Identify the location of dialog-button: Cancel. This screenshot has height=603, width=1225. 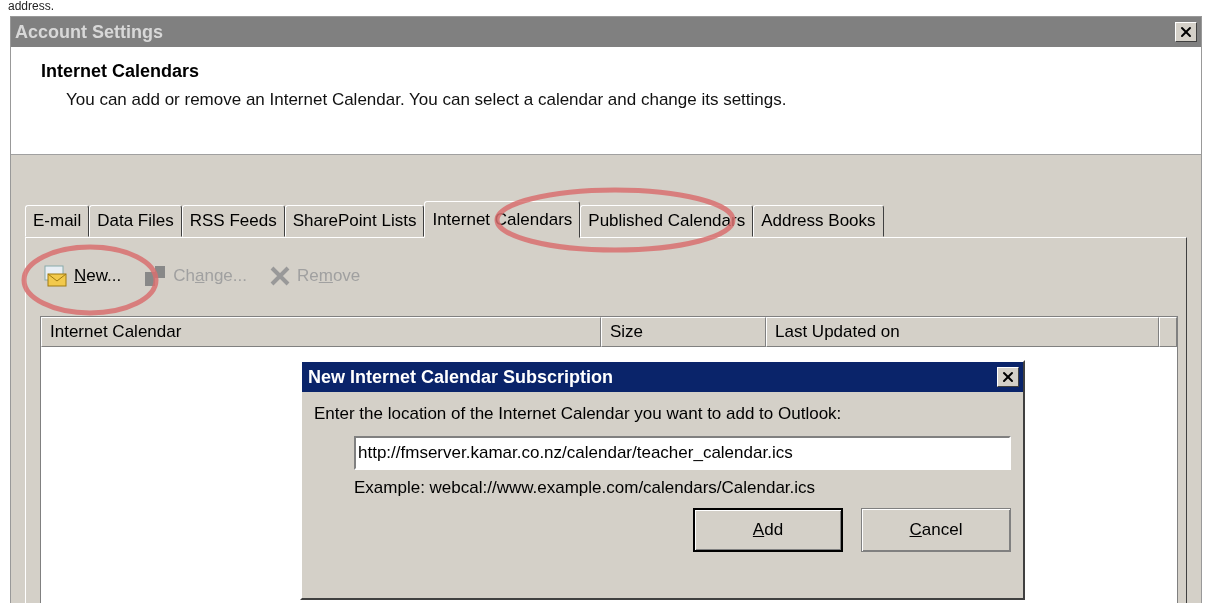
(936, 530).